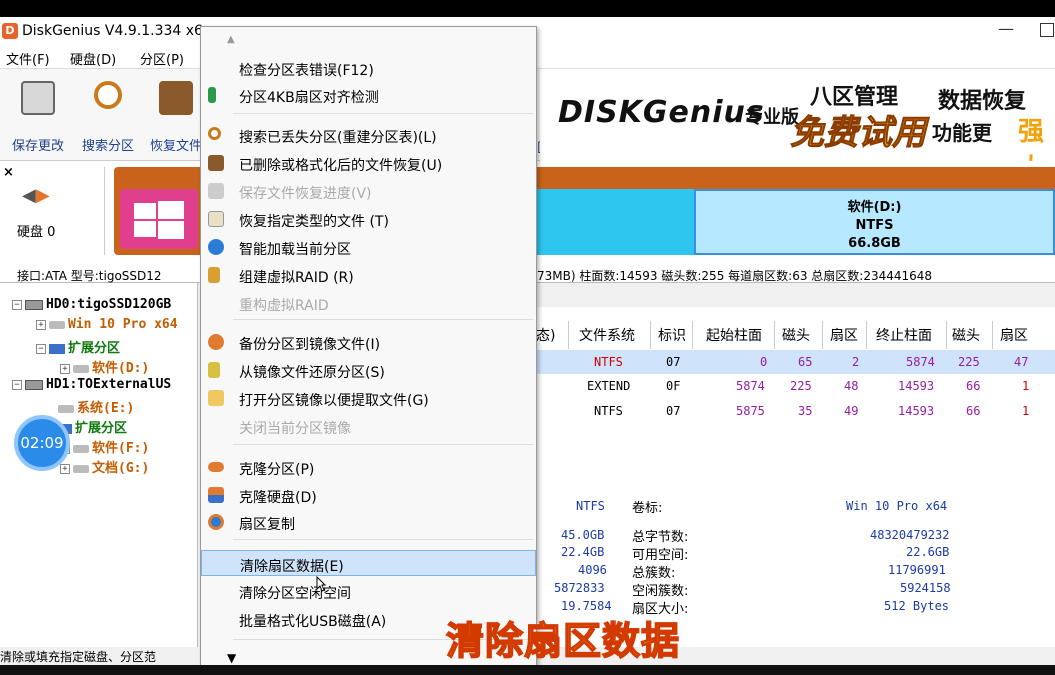  What do you see at coordinates (805, 411) in the screenshot?
I see `cell-head: 35` at bounding box center [805, 411].